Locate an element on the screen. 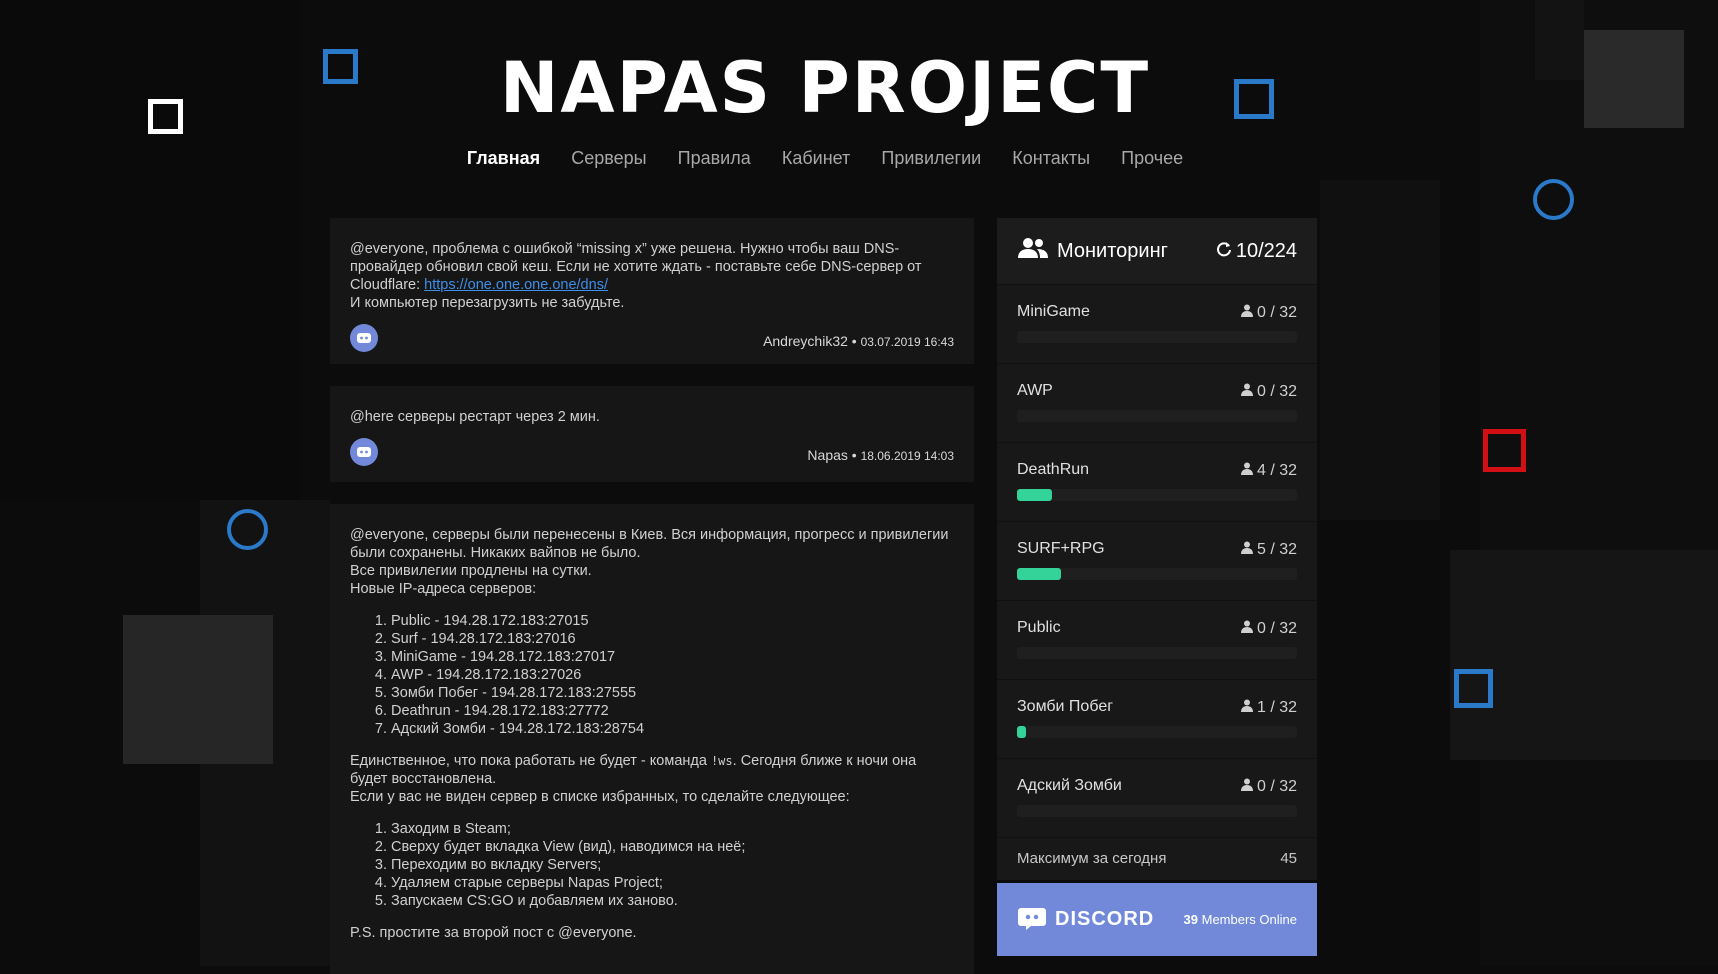  post-text: @here серверы рестарт через 2 мин. is located at coordinates (475, 417).